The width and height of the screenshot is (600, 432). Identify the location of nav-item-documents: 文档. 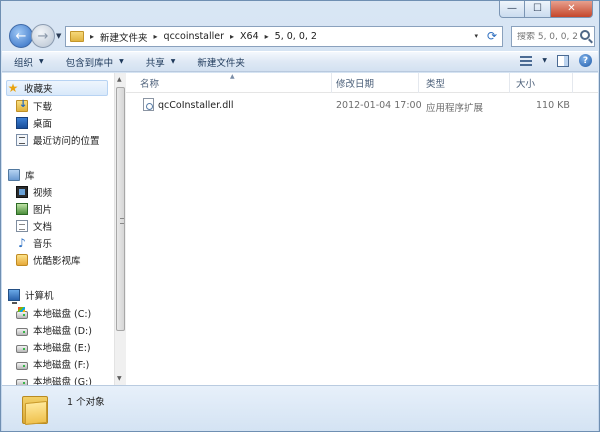
(34, 226).